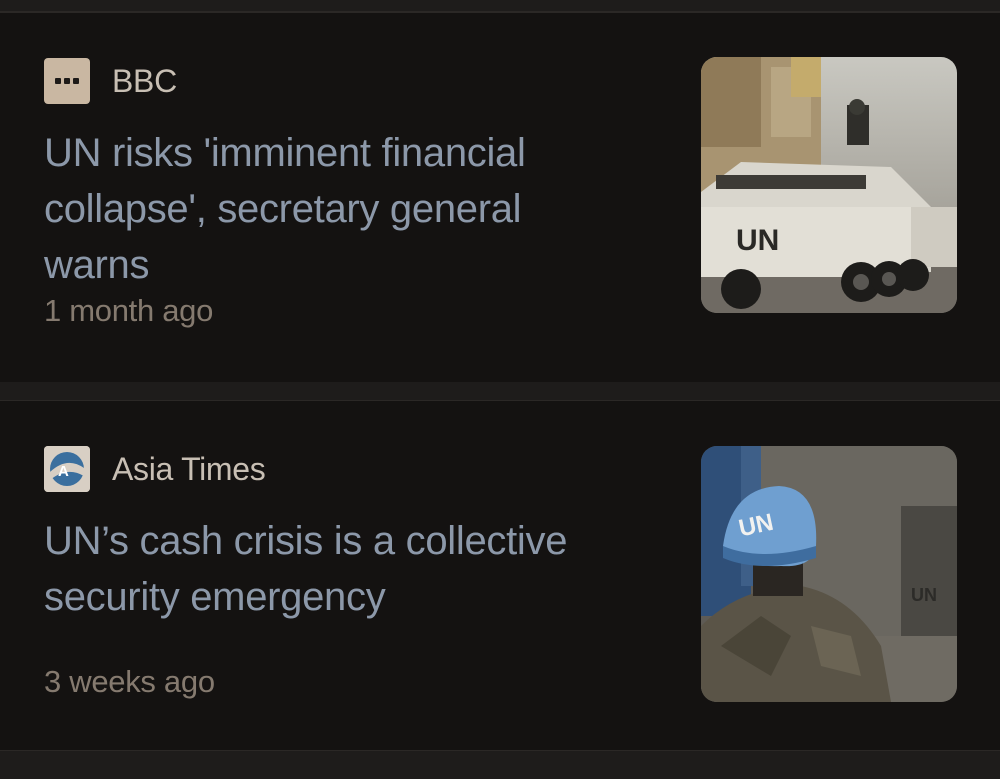 The image size is (1000, 779). I want to click on vehicle-un-text: UN, so click(757, 240).